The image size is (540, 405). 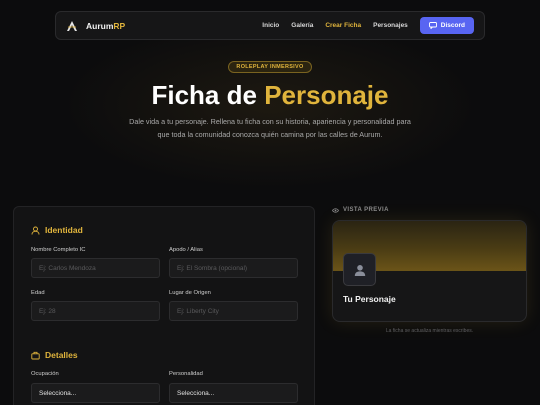 What do you see at coordinates (72, 25) in the screenshot?
I see `logo-icon` at bounding box center [72, 25].